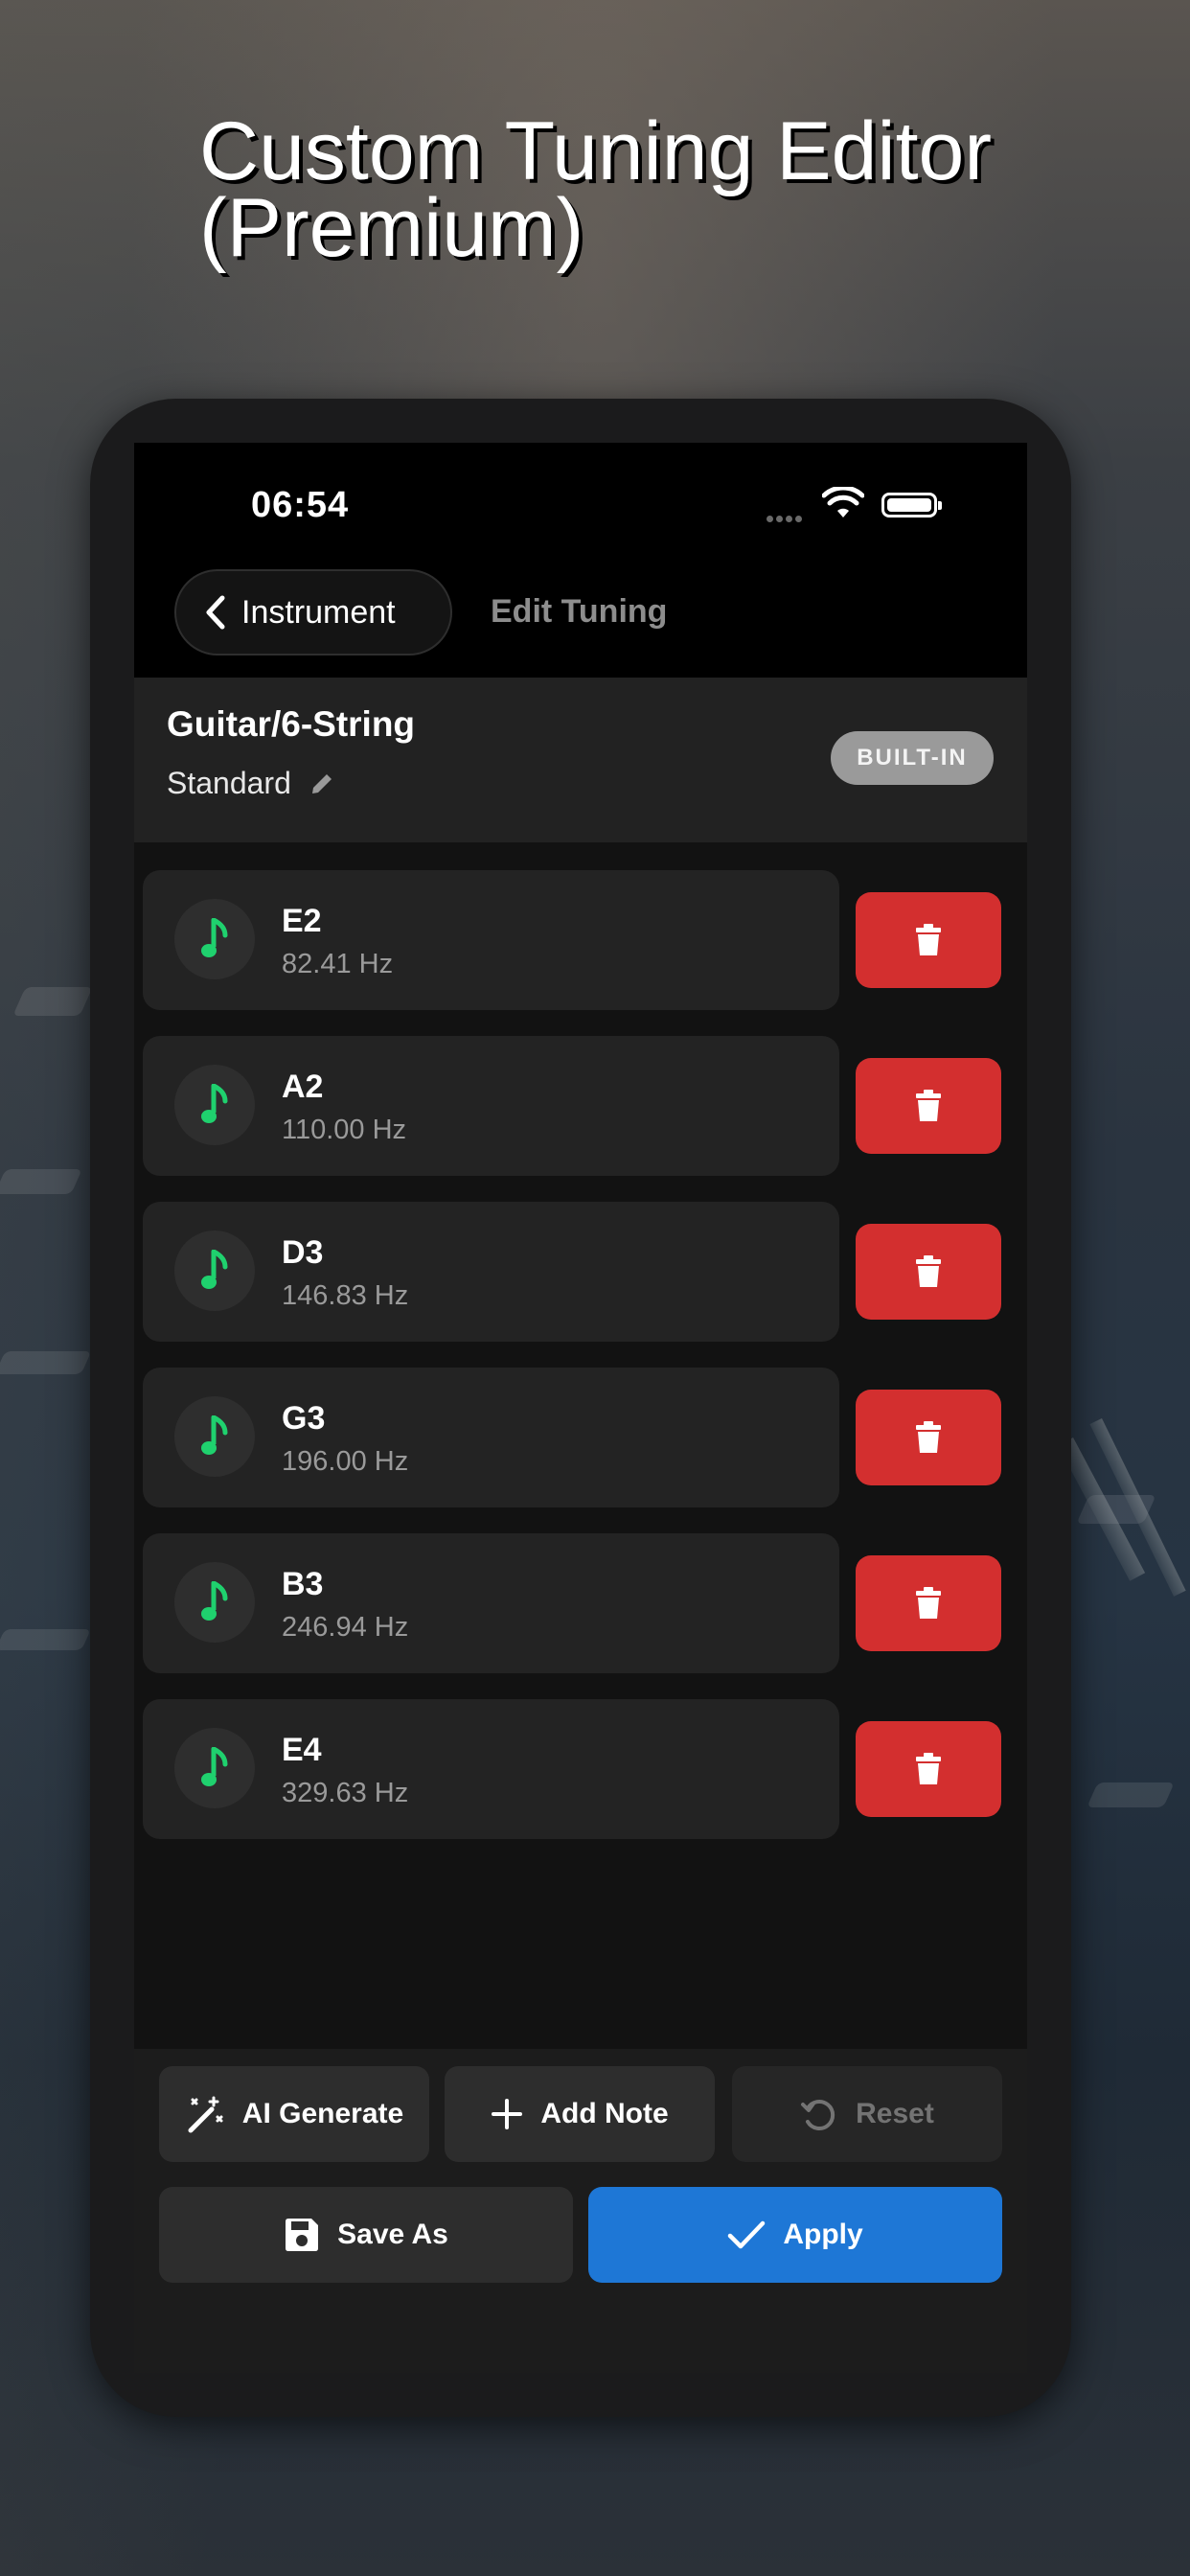 The width and height of the screenshot is (1190, 2576). Describe the element at coordinates (303, 1584) in the screenshot. I see `note-name: B3` at that location.